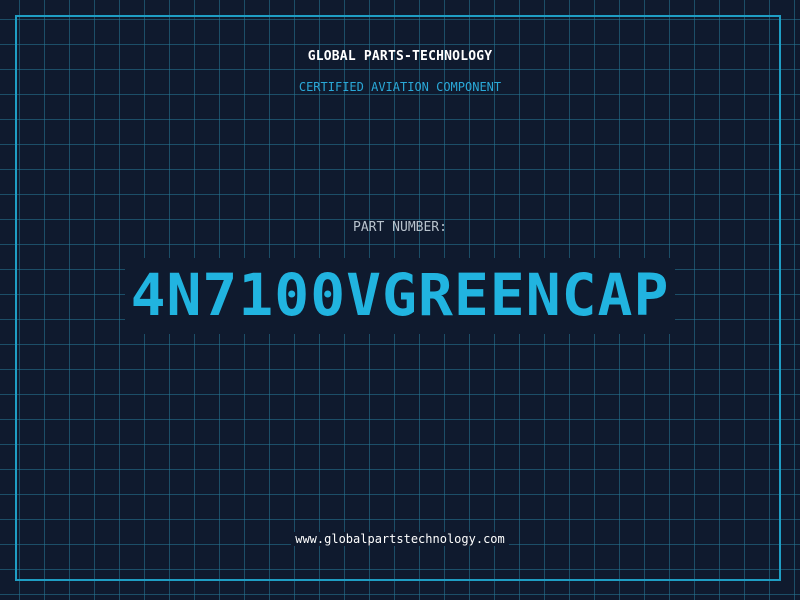 This screenshot has height=600, width=800. Describe the element at coordinates (400, 56) in the screenshot. I see `company-name: GLOBAL PARTS-TECHNOLOGY` at that location.